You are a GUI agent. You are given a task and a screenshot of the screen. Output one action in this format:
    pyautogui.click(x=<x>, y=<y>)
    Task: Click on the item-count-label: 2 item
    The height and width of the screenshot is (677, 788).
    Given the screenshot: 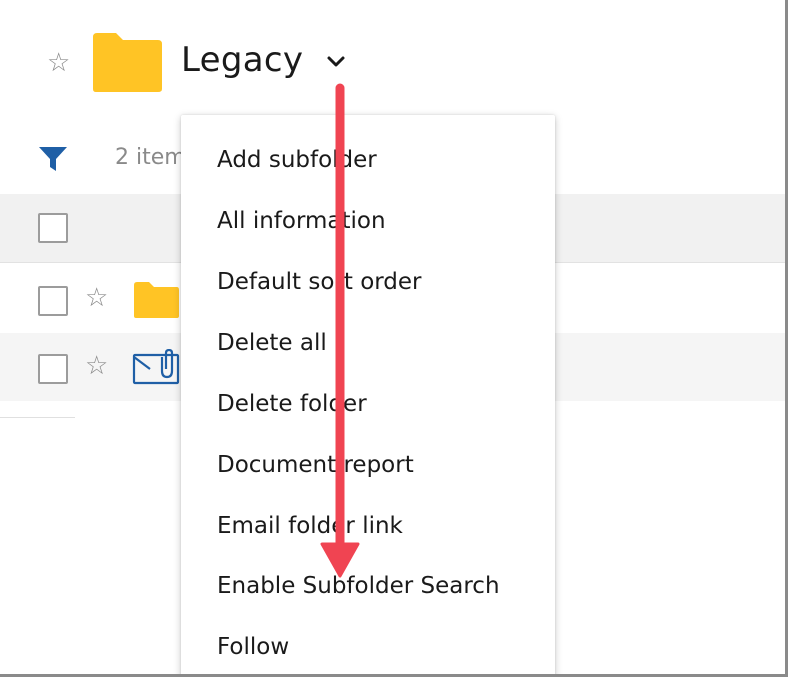 What is the action you would take?
    pyautogui.click(x=150, y=157)
    